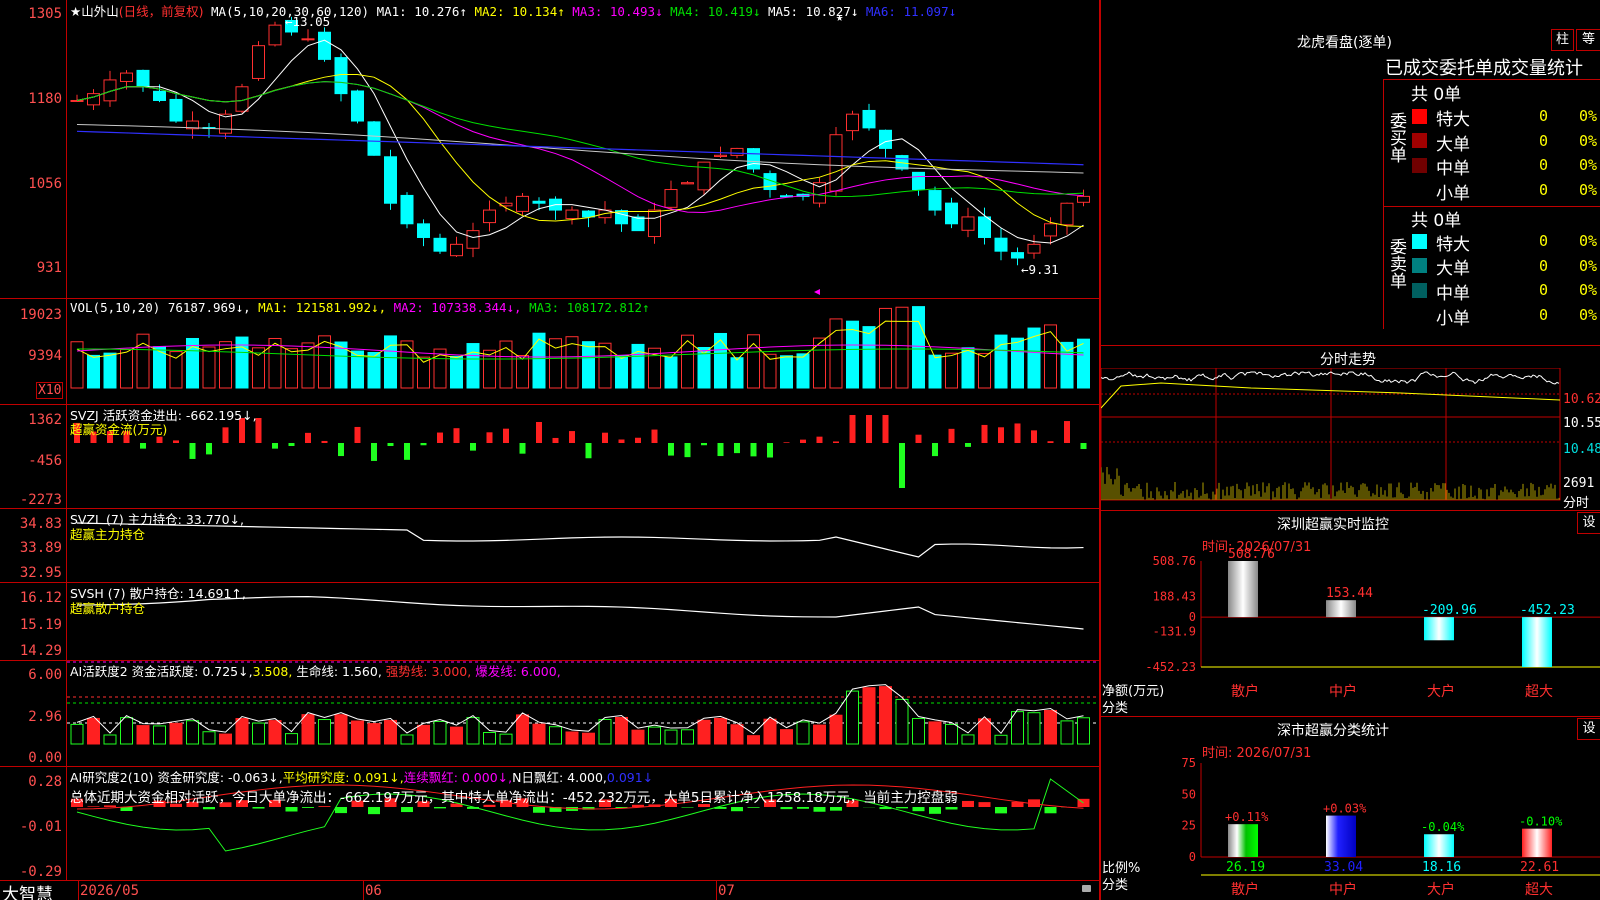  What do you see at coordinates (1544, 141) in the screenshot?
I see `buy-count-1: 0` at bounding box center [1544, 141].